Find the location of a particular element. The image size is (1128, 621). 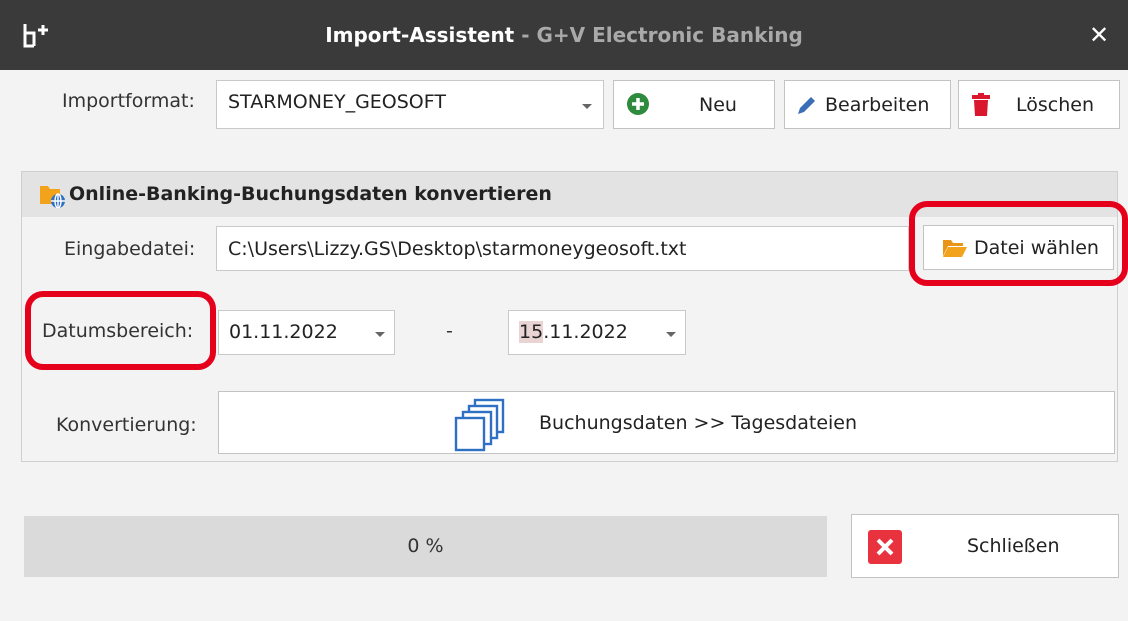

date-from-picker: 01.11.2022 is located at coordinates (306, 332).